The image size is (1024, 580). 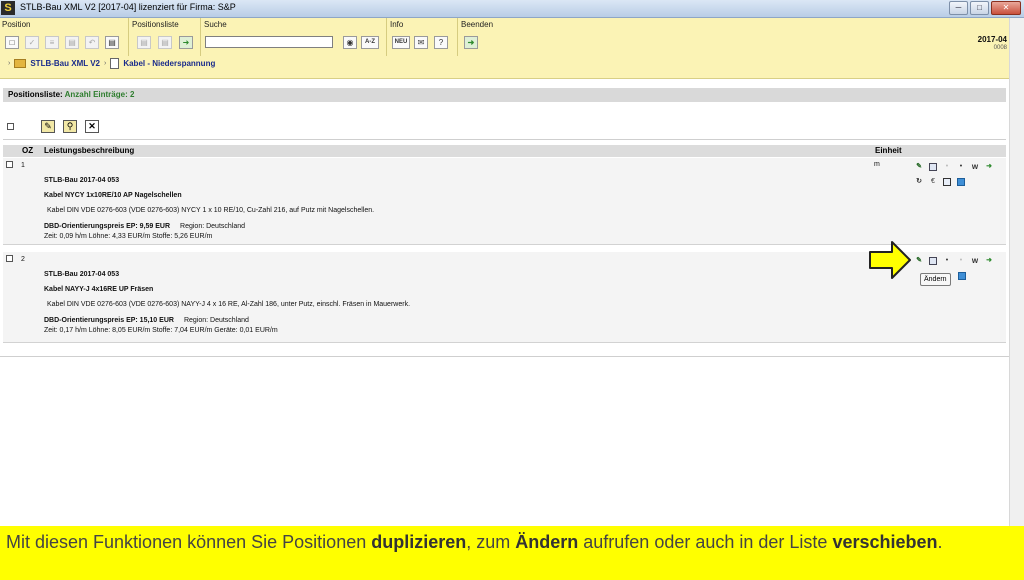 What do you see at coordinates (933, 182) in the screenshot?
I see `euro-icon: €` at bounding box center [933, 182].